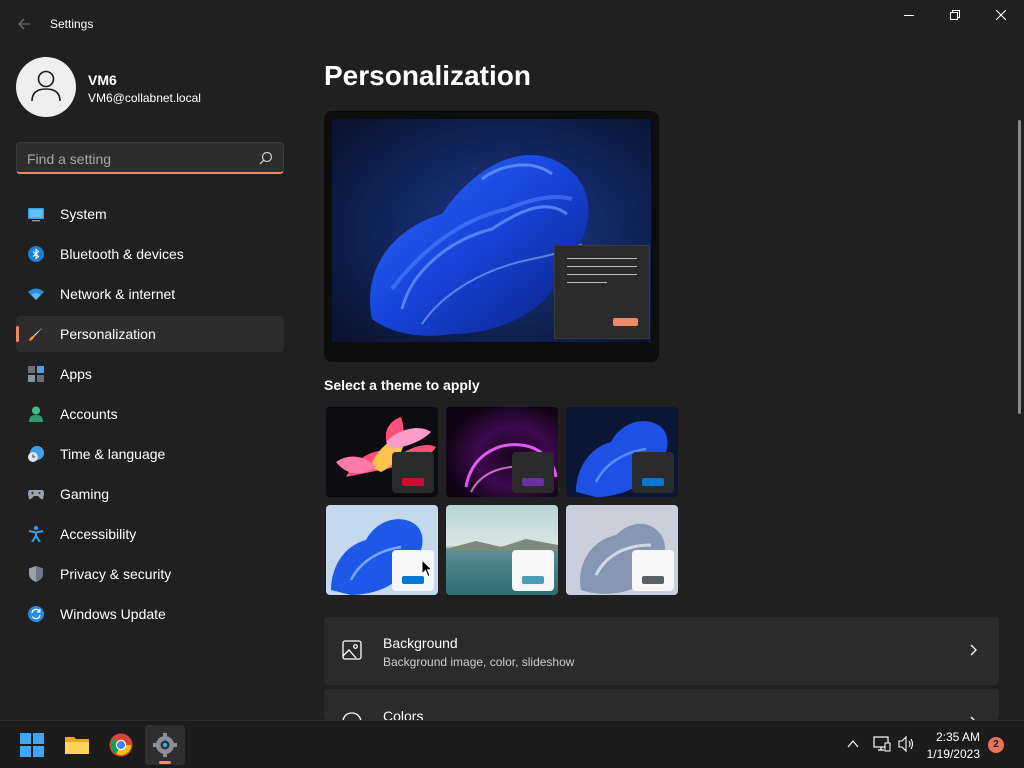  I want to click on search-box, so click(150, 158).